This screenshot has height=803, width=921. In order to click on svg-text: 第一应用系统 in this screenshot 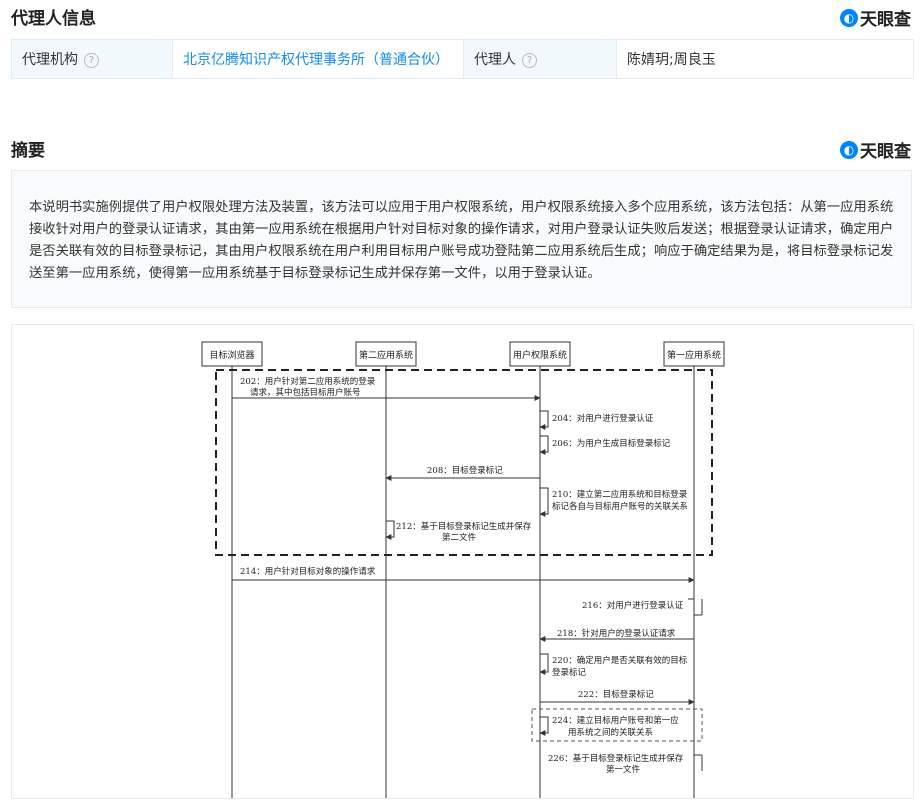, I will do `click(694, 355)`.